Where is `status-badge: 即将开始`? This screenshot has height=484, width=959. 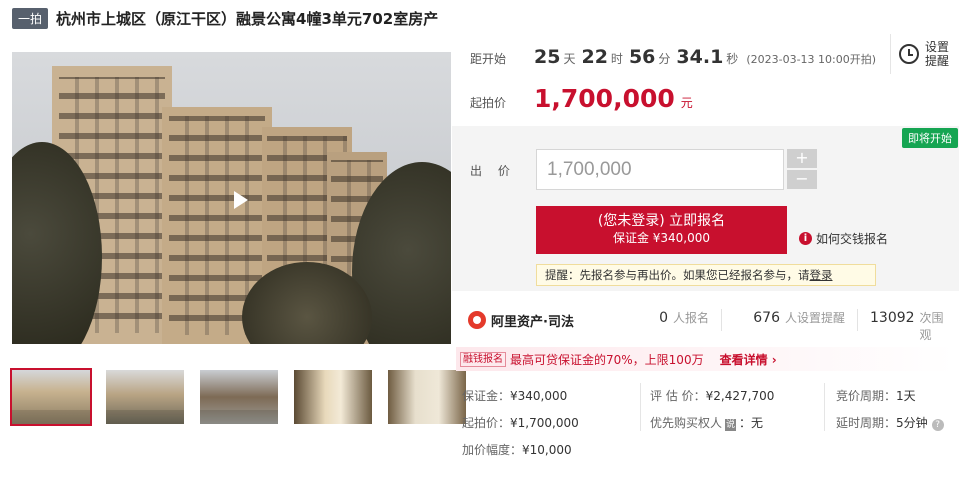
status-badge: 即将开始 is located at coordinates (930, 138).